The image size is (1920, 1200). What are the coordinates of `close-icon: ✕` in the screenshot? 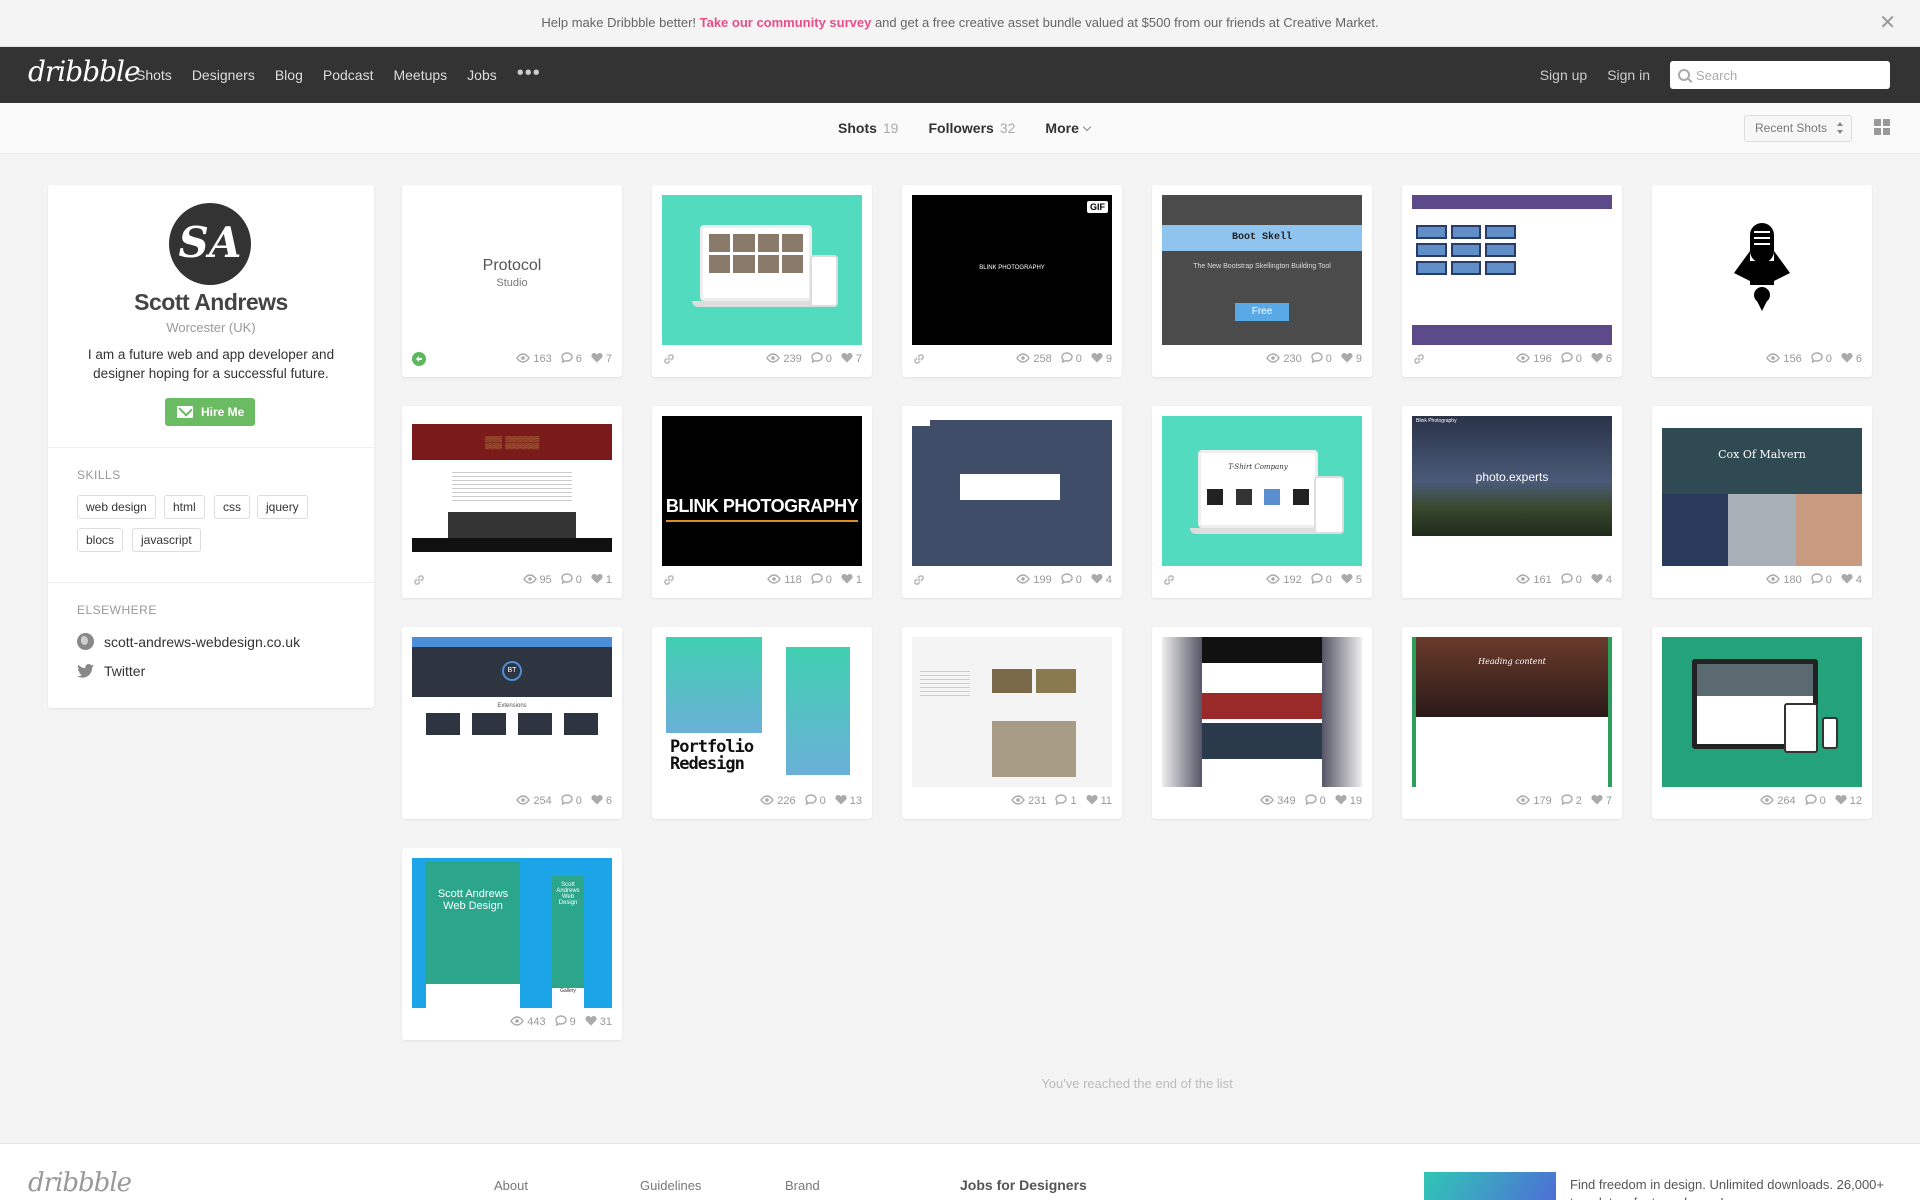 It's located at (1887, 23).